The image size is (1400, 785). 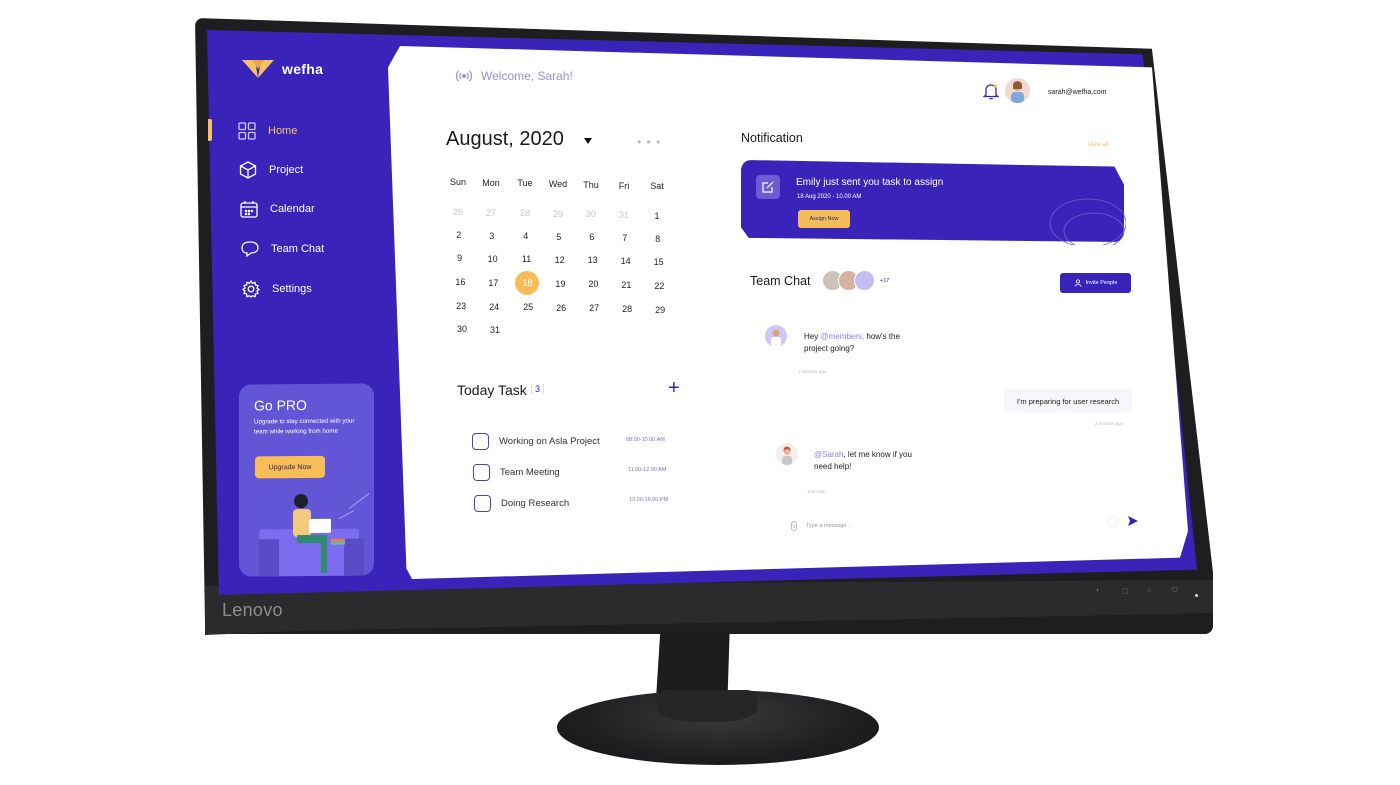 I want to click on user-avatar, so click(x=1017, y=90).